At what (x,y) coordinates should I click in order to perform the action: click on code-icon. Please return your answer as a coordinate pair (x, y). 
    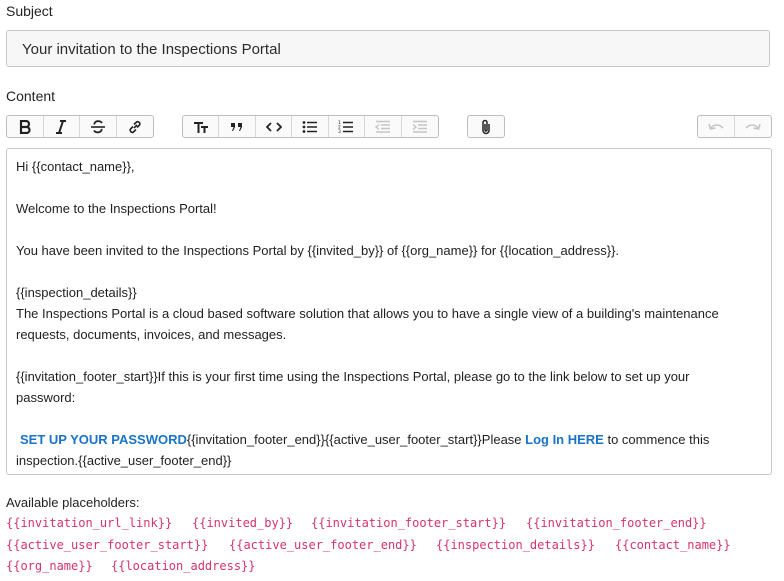
    Looking at the image, I should click on (273, 127).